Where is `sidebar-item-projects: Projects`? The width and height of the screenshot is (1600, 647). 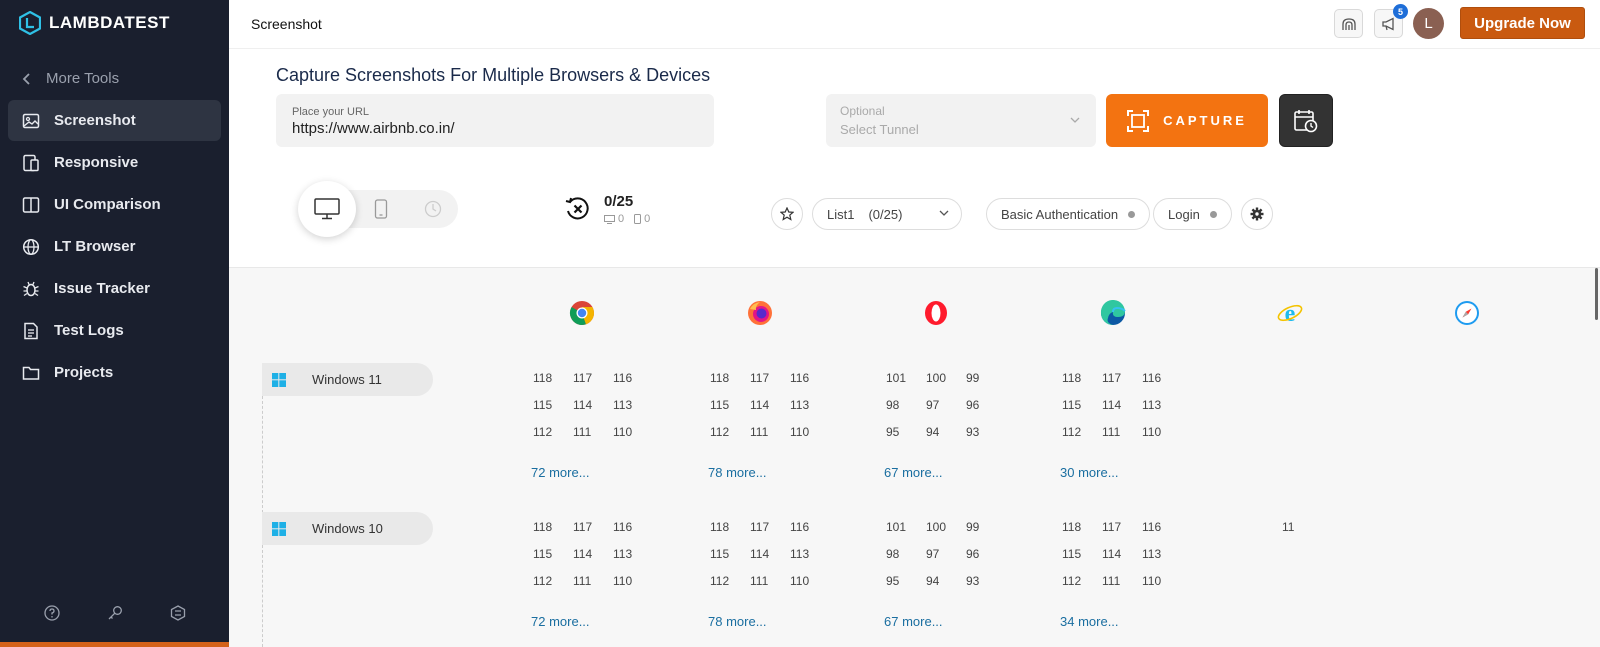
sidebar-item-projects: Projects is located at coordinates (114, 372).